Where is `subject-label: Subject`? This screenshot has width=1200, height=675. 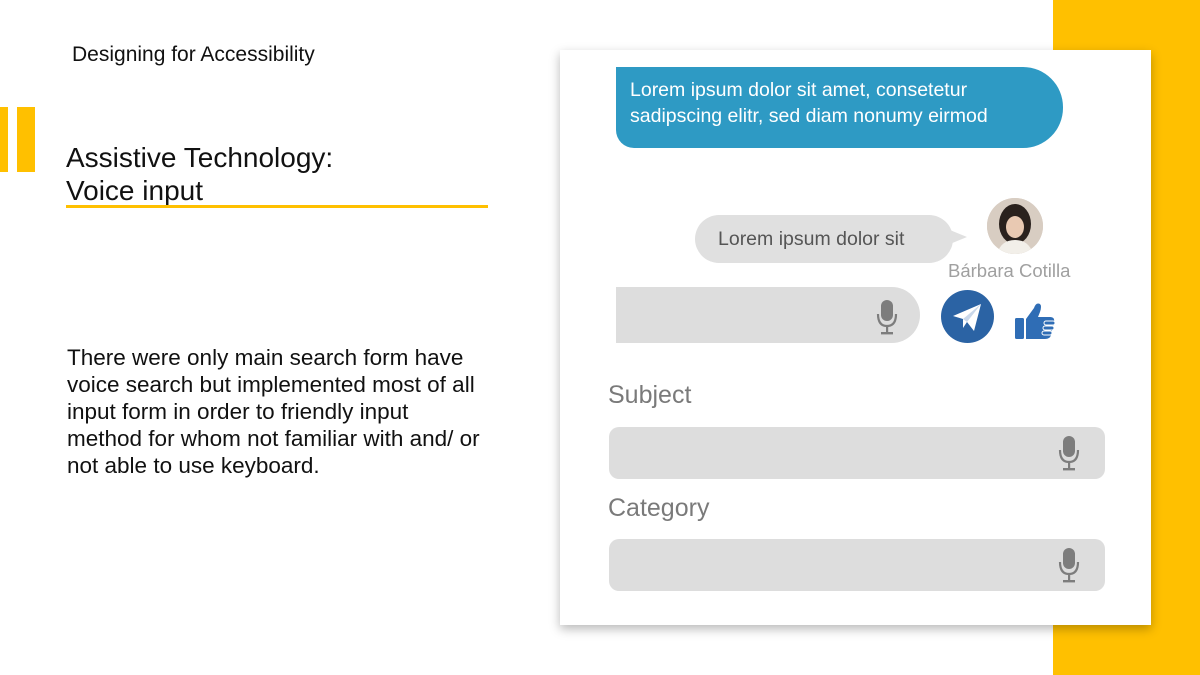
subject-label: Subject is located at coordinates (650, 395).